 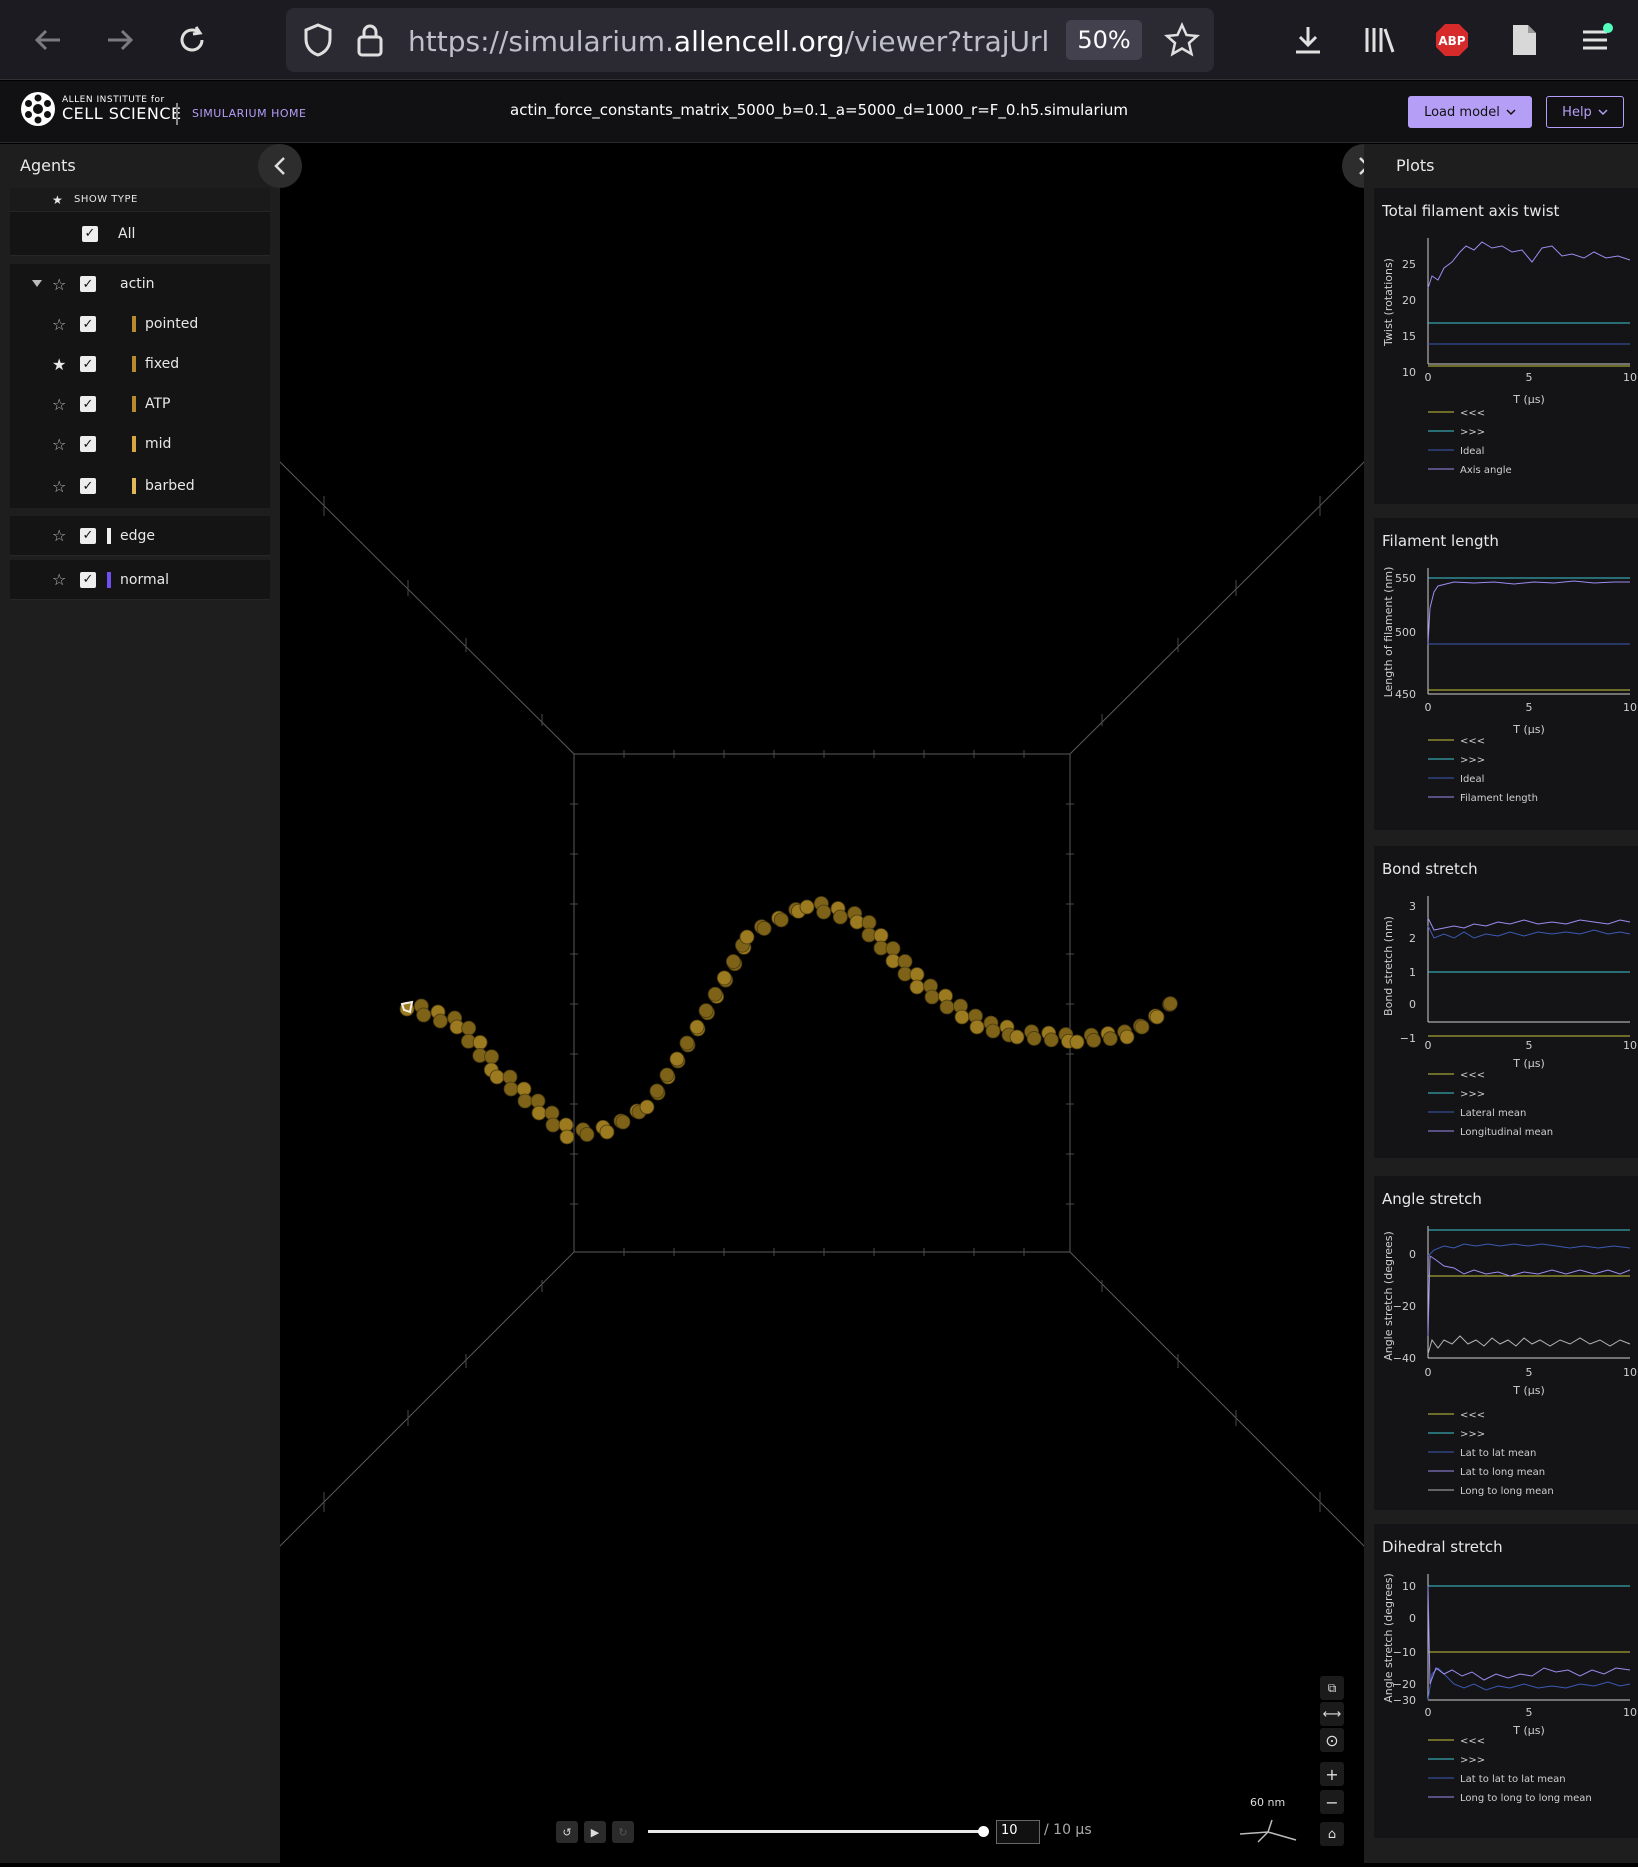 I want to click on svg-text: 500, so click(x=1405, y=632).